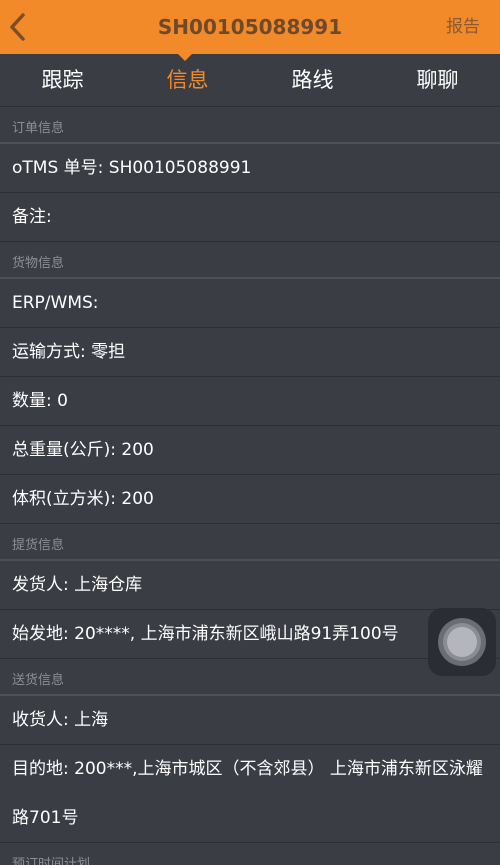 Image resolution: width=500 pixels, height=865 pixels. Describe the element at coordinates (312, 80) in the screenshot. I see `tab-route: 路线` at that location.